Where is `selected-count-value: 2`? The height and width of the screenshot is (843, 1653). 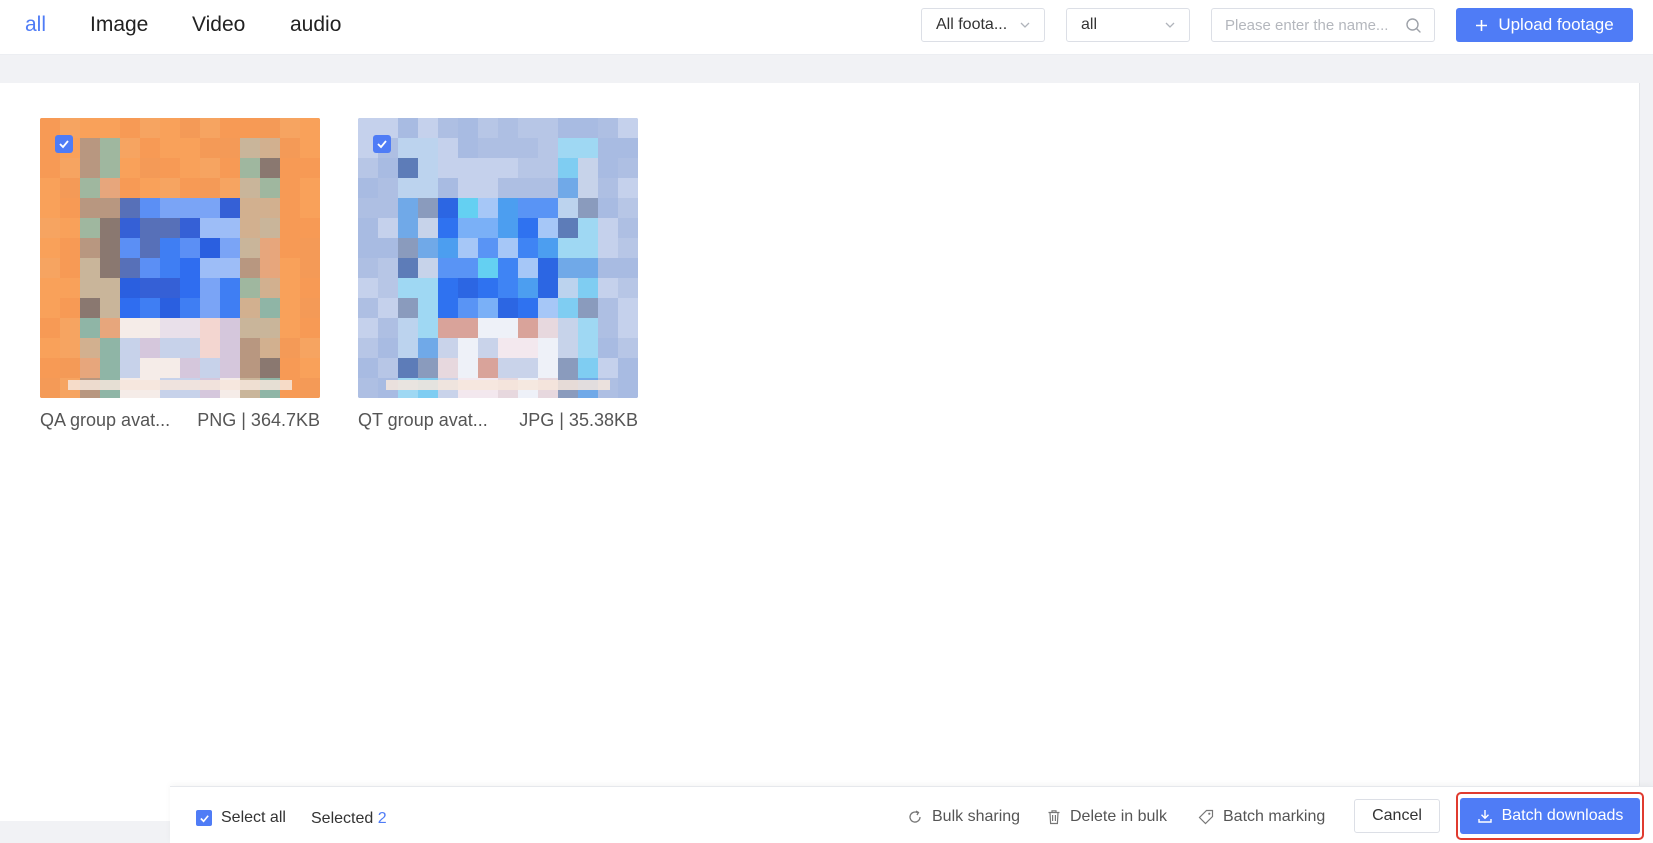
selected-count-value: 2 is located at coordinates (382, 818).